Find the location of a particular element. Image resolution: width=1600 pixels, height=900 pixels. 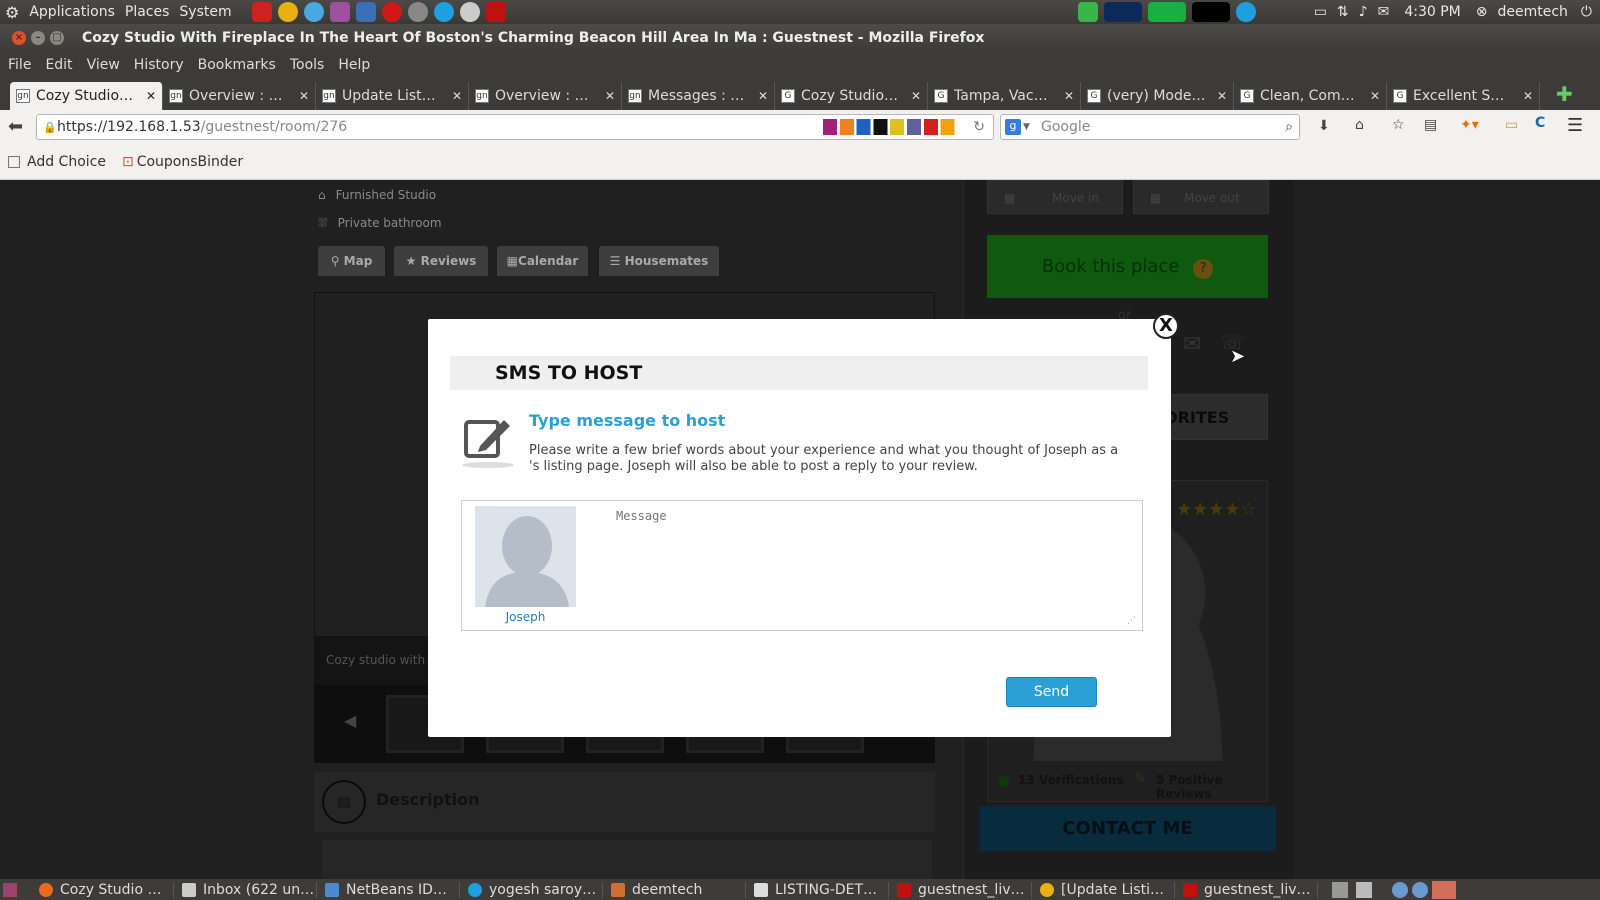

addon-toolbar-icon: ✦▾ is located at coordinates (1469, 125).